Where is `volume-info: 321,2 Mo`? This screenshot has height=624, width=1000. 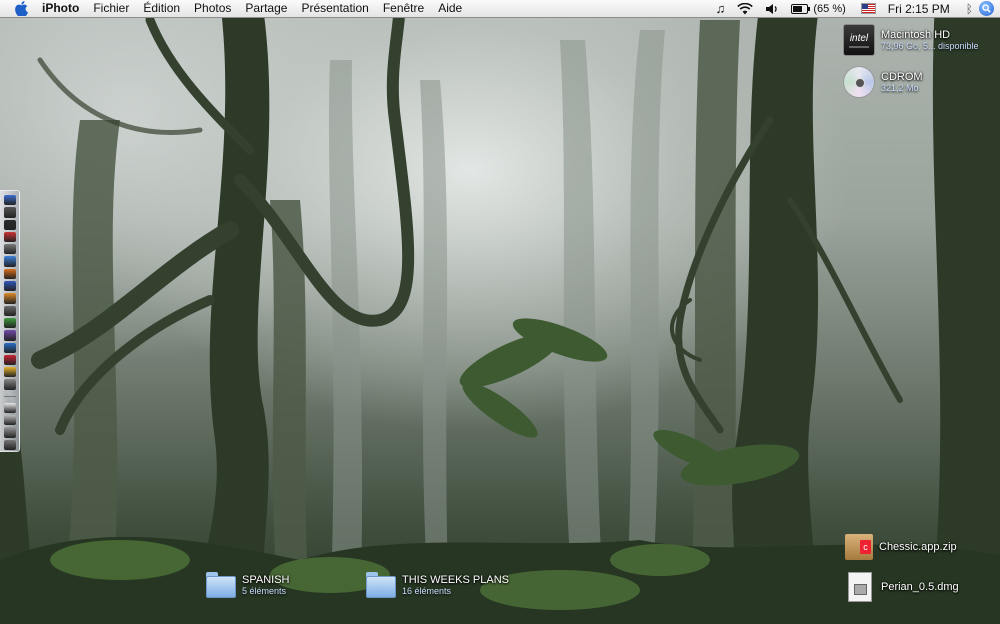
volume-info: 321,2 Mo is located at coordinates (900, 88).